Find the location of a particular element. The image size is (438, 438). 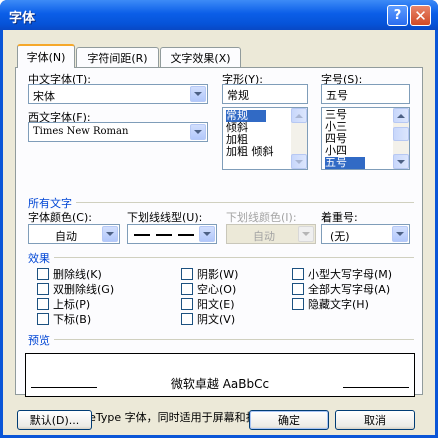

cancel-button: 取消 is located at coordinates (375, 420).